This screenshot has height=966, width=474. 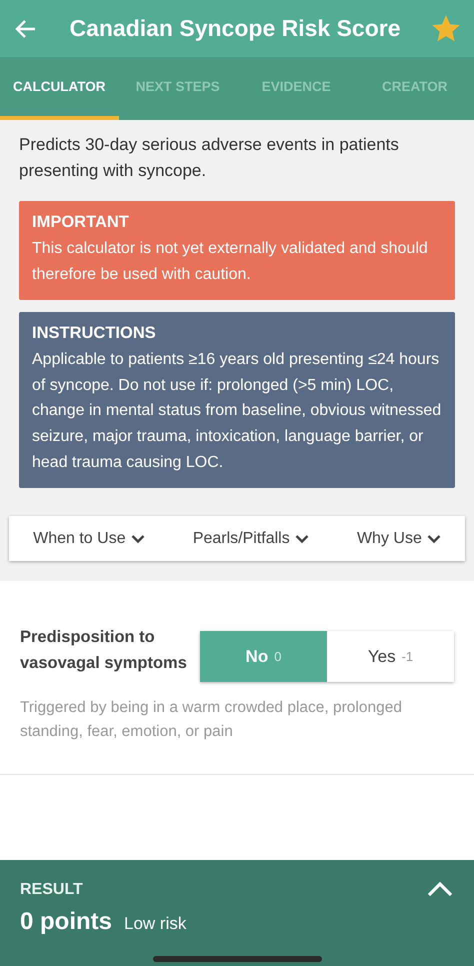 What do you see at coordinates (81, 222) in the screenshot?
I see `card-title: IMPORTANT` at bounding box center [81, 222].